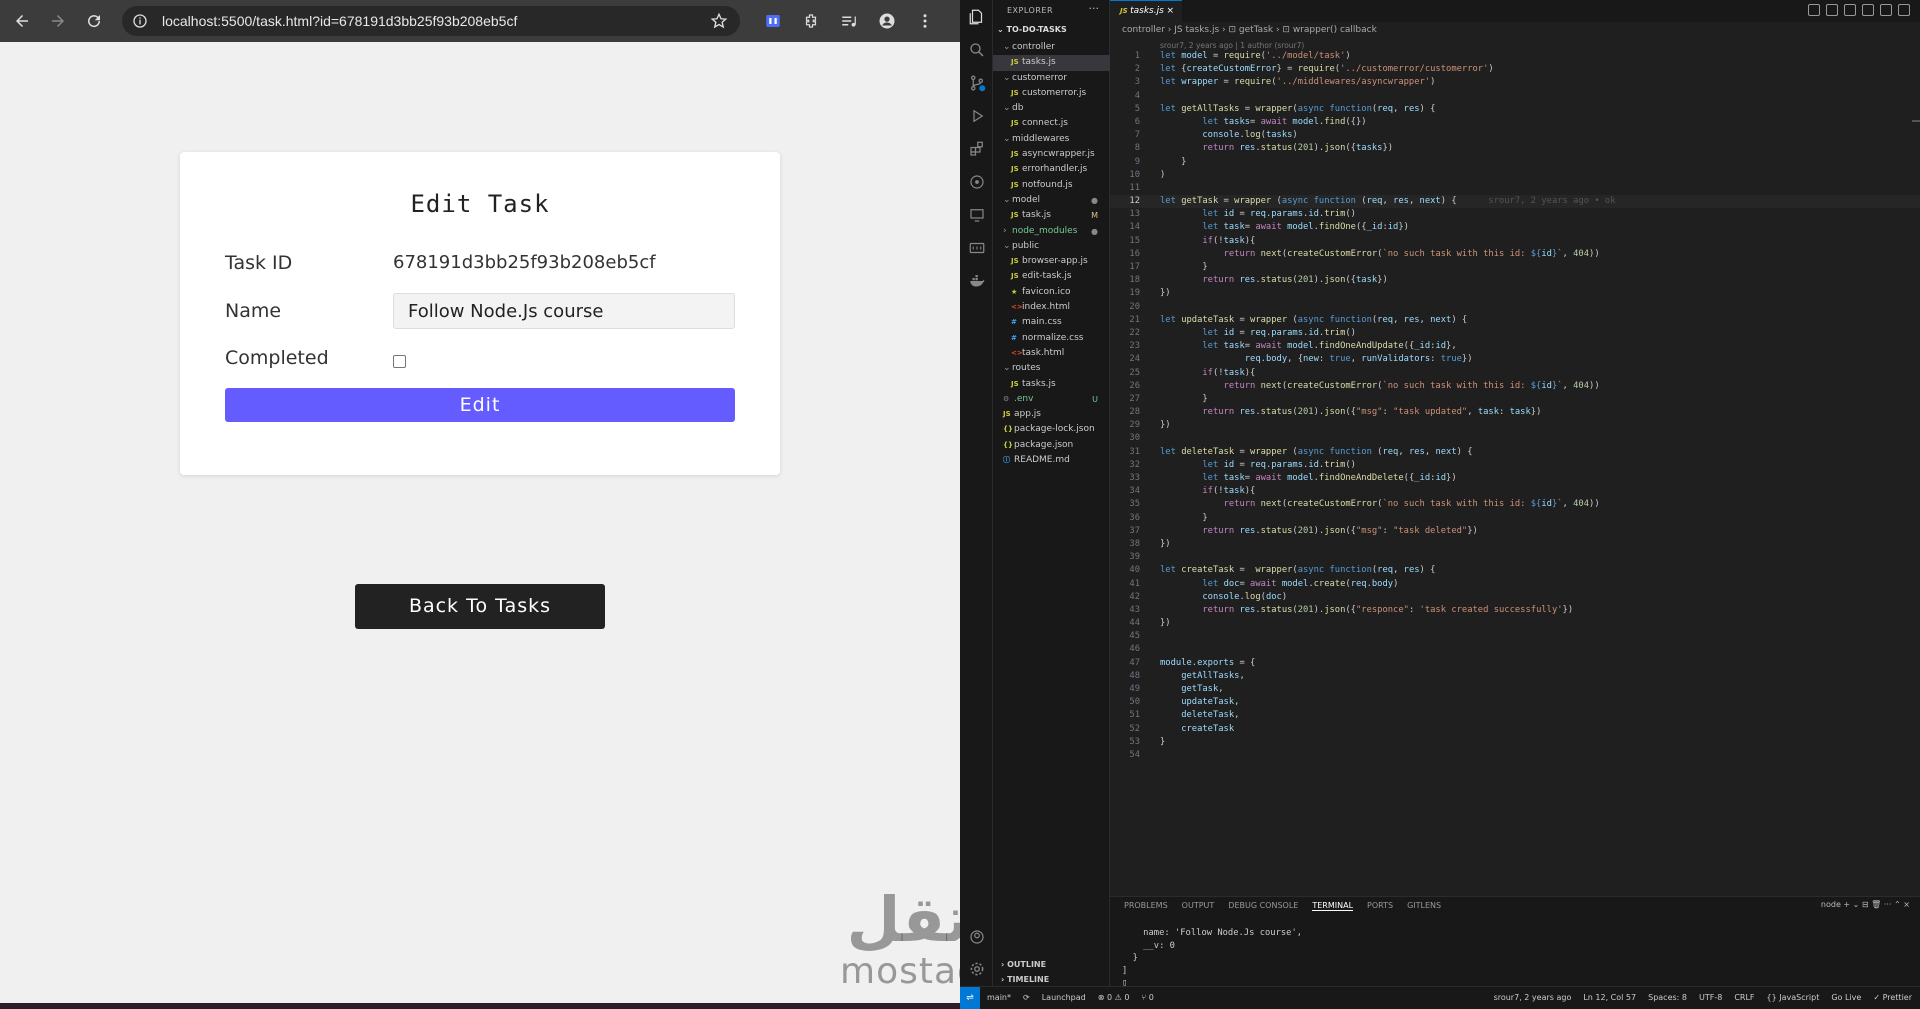  I want to click on outline-section: › OUTLINE, so click(1023, 964).